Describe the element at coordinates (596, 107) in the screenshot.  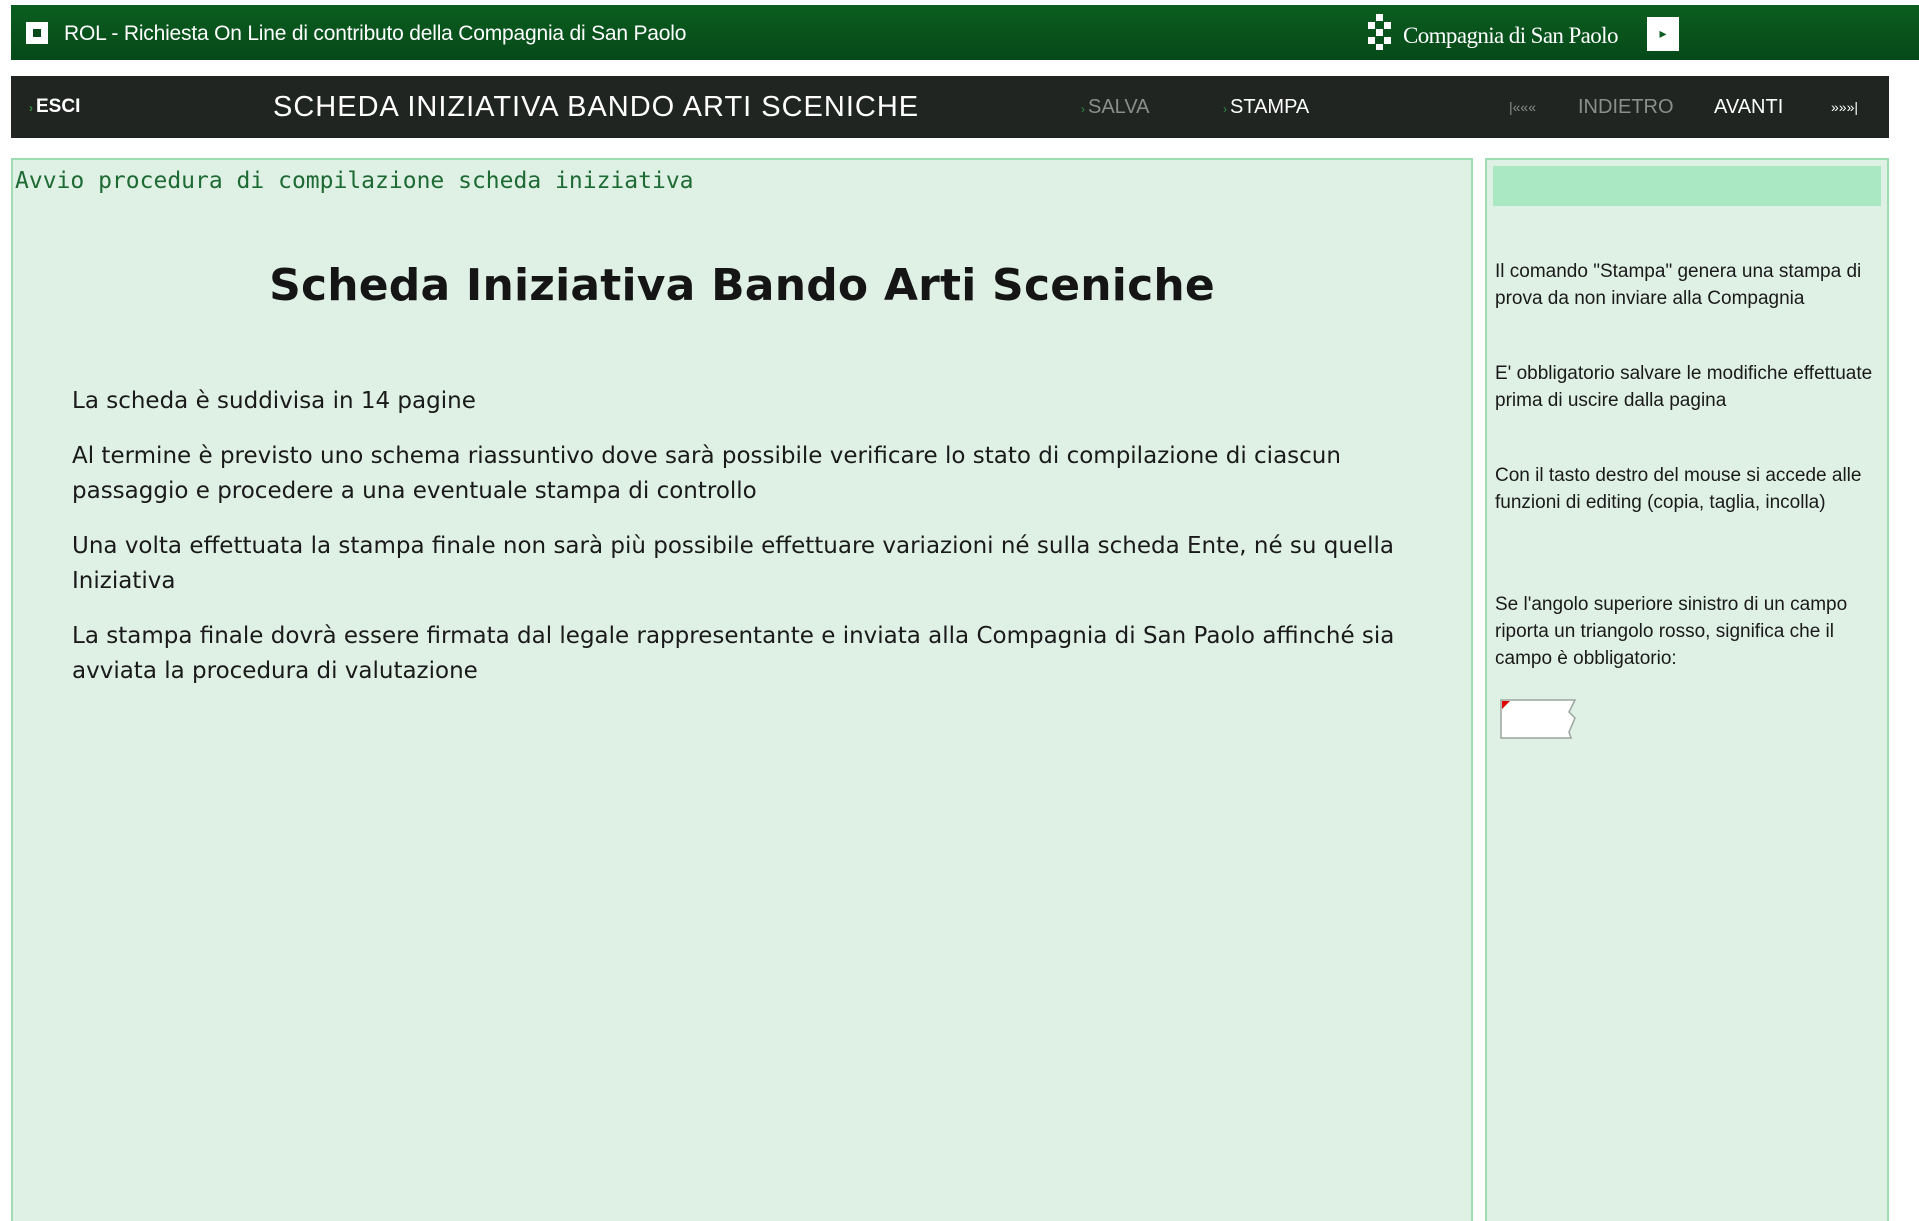
I see `page-heading: SCHEDA INIZIATIVA BANDO ARTI SCENICHE` at that location.